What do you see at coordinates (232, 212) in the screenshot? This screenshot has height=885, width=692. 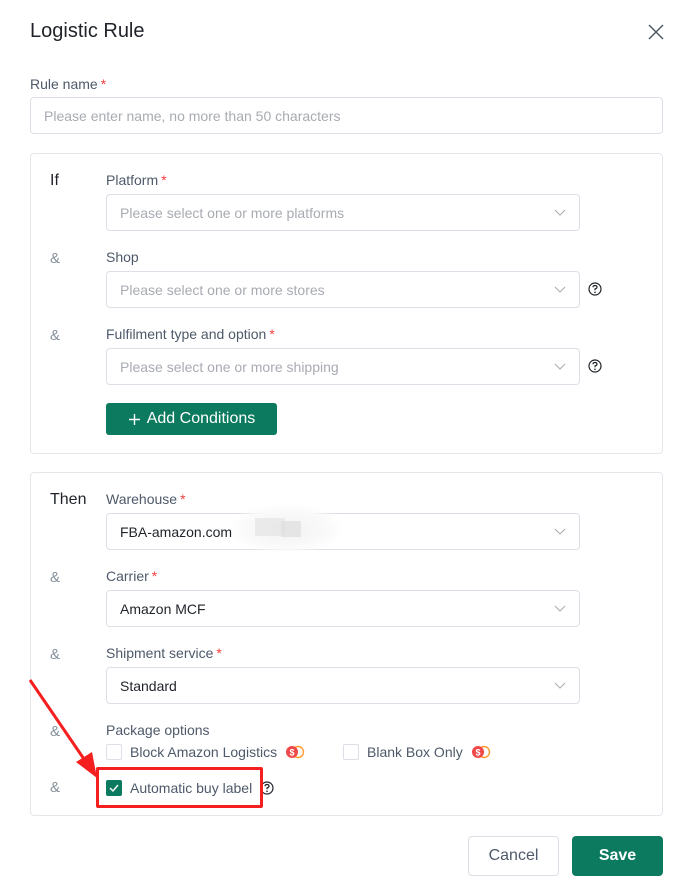 I see `platform-placeholder: Please select one or more platforms` at bounding box center [232, 212].